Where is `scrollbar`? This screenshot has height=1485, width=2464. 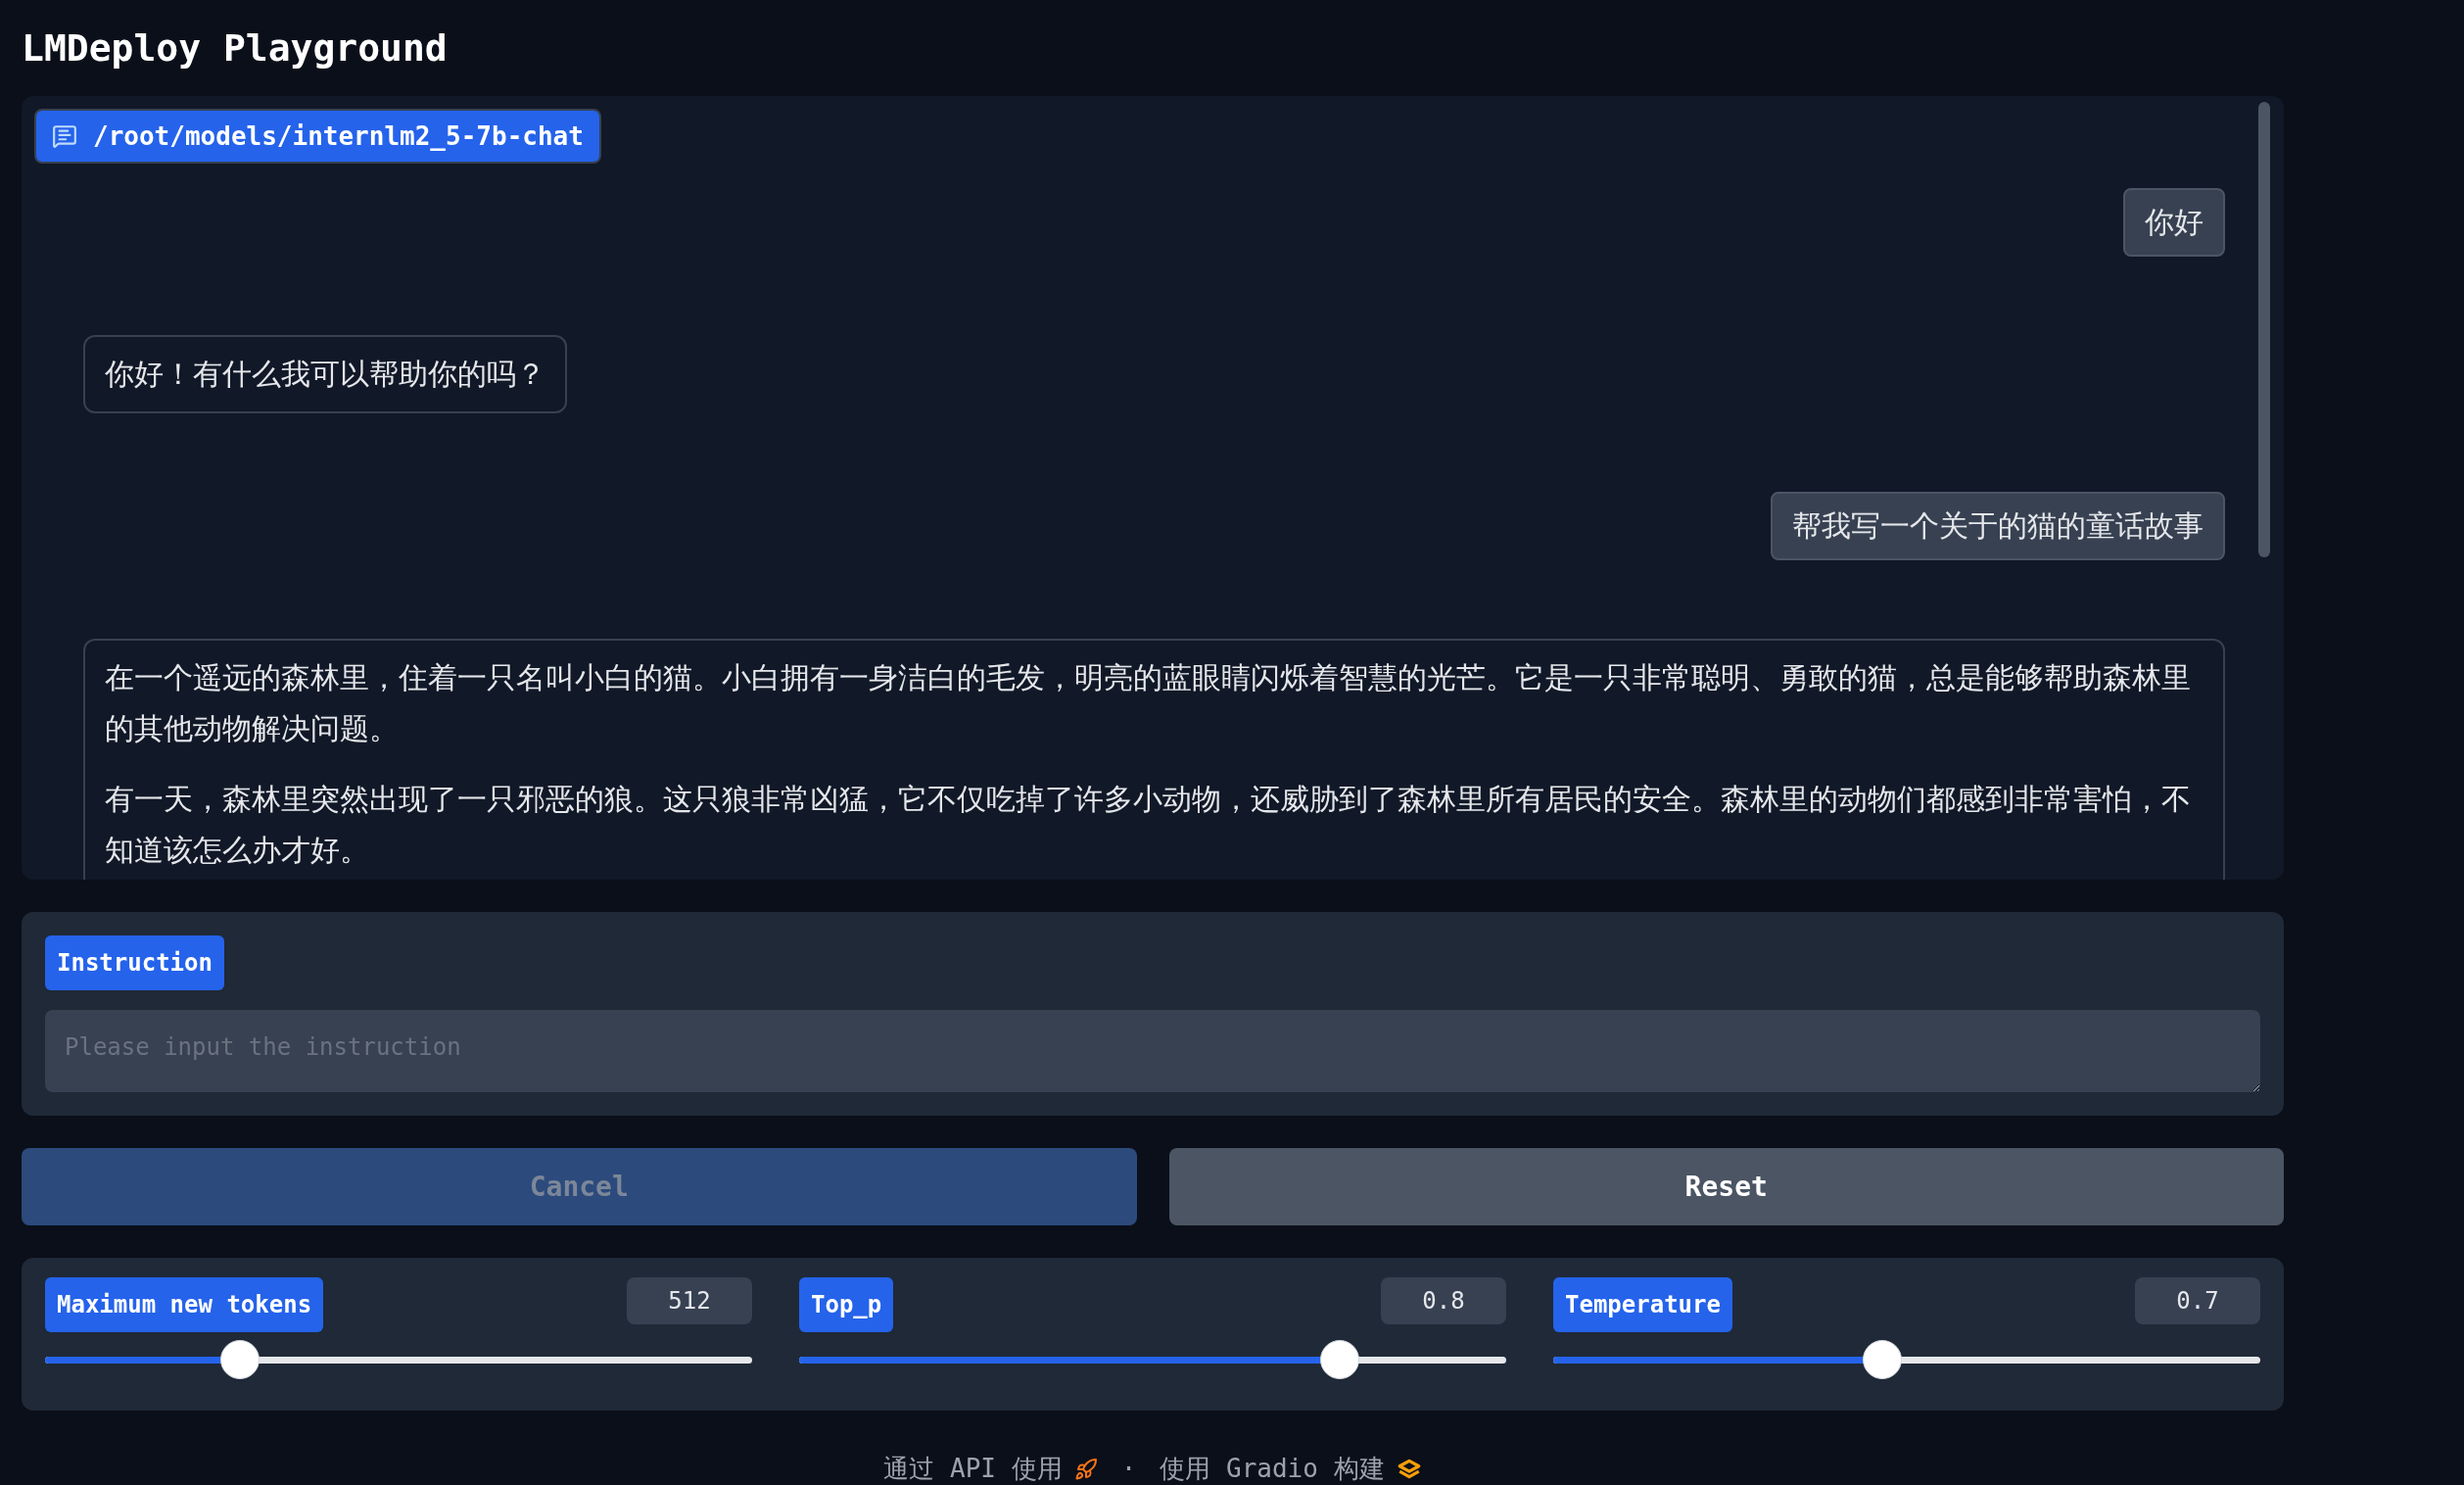 scrollbar is located at coordinates (2264, 329).